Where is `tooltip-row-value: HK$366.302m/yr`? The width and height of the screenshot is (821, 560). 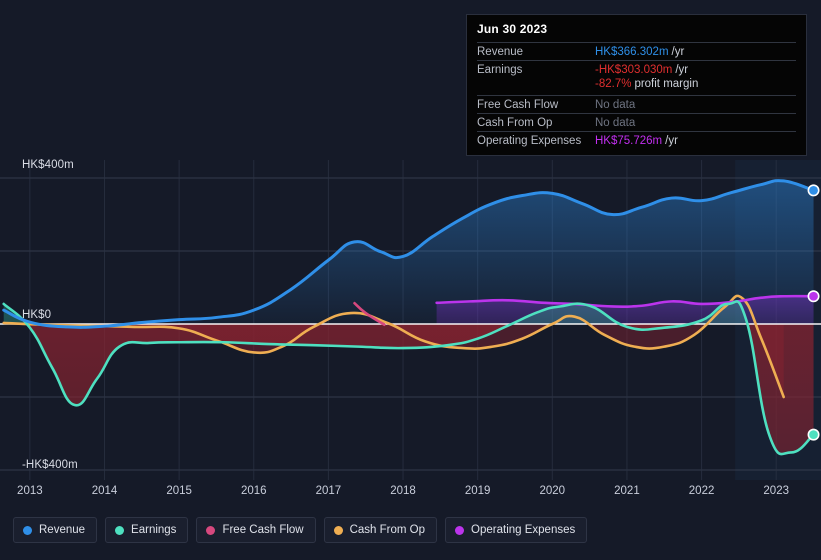 tooltip-row-value: HK$366.302m/yr is located at coordinates (639, 52).